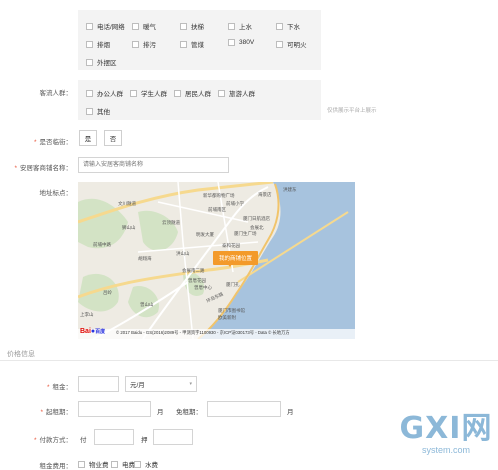  Describe the element at coordinates (43, 168) in the screenshot. I see `shop-name-label: * 安居客商铺名称：` at that location.